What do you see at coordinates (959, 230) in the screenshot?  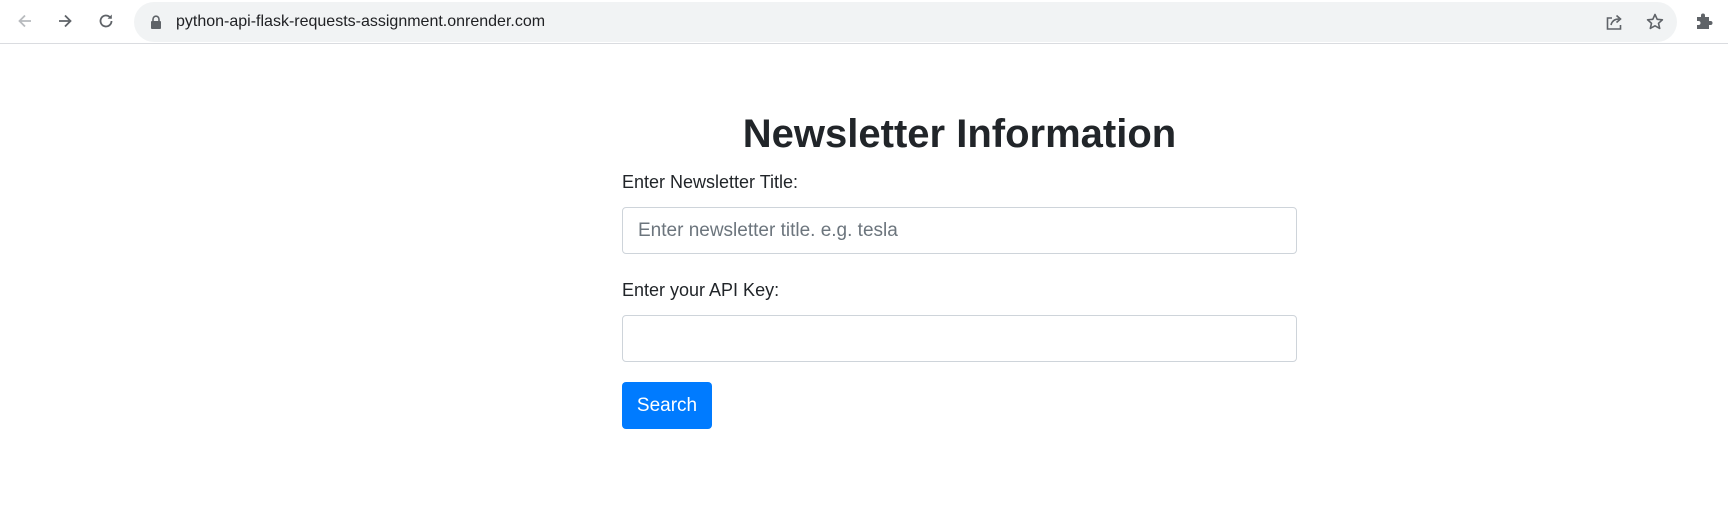 I see `newsletter-title-input` at bounding box center [959, 230].